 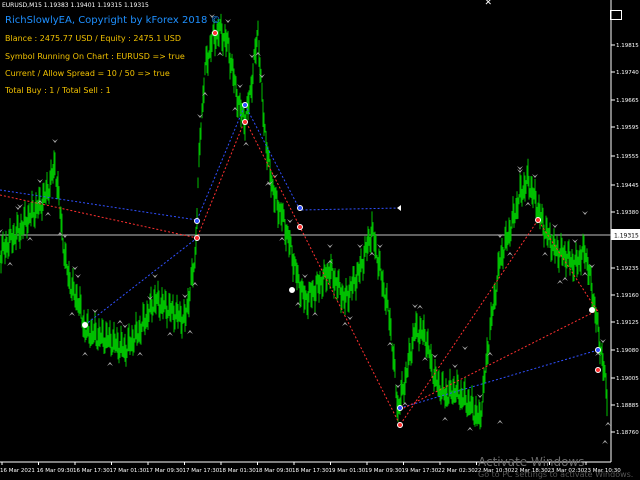 I want to click on symbol-status-line: Symbol Running On Chart : EURUSD => true, so click(x=95, y=56).